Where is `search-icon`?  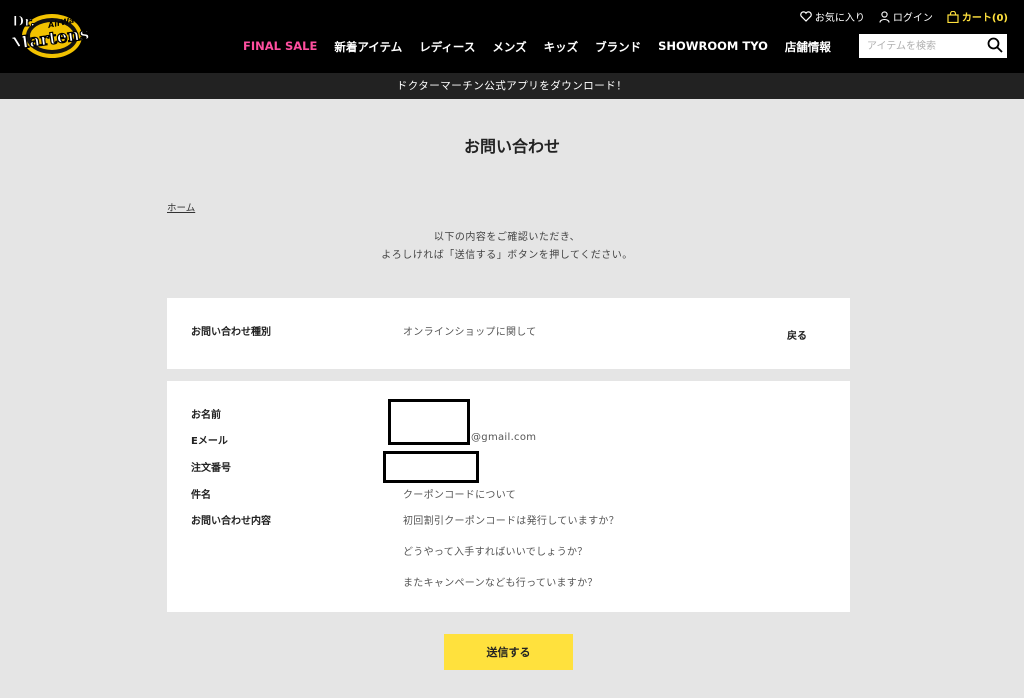
search-icon is located at coordinates (995, 45).